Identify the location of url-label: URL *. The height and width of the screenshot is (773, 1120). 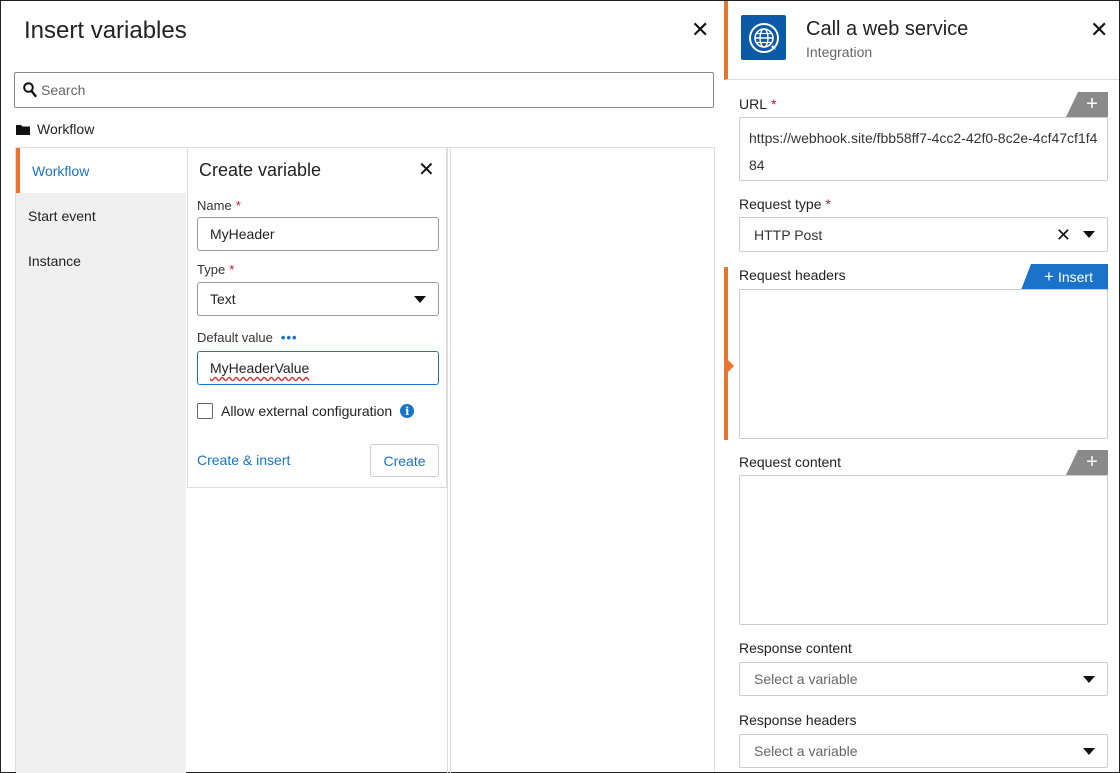
(758, 104).